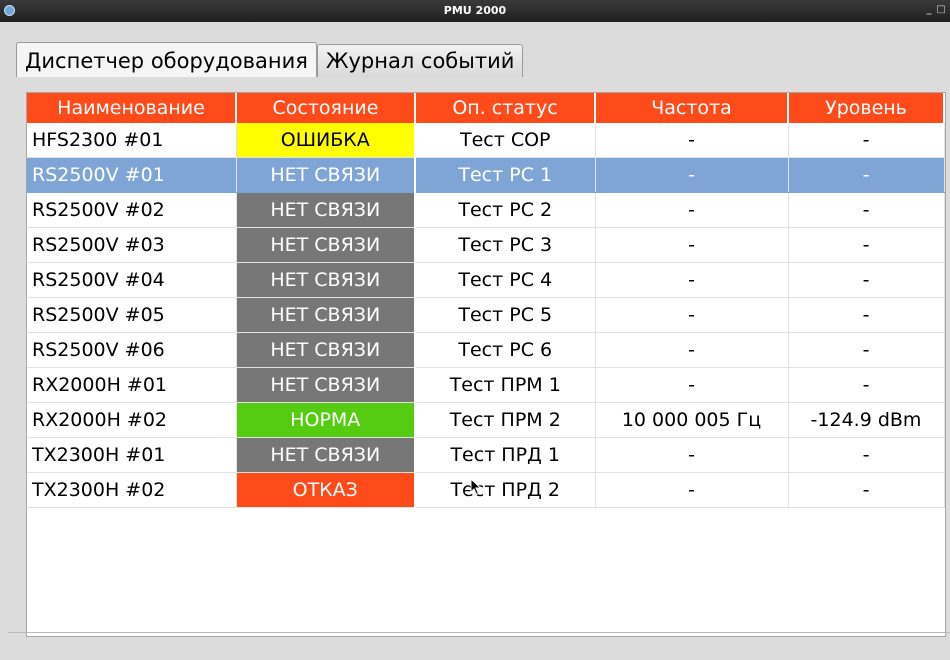  I want to click on table-row: TX2300H #02 ОТКАЗ Тест ПРД 2--, so click(486, 490).